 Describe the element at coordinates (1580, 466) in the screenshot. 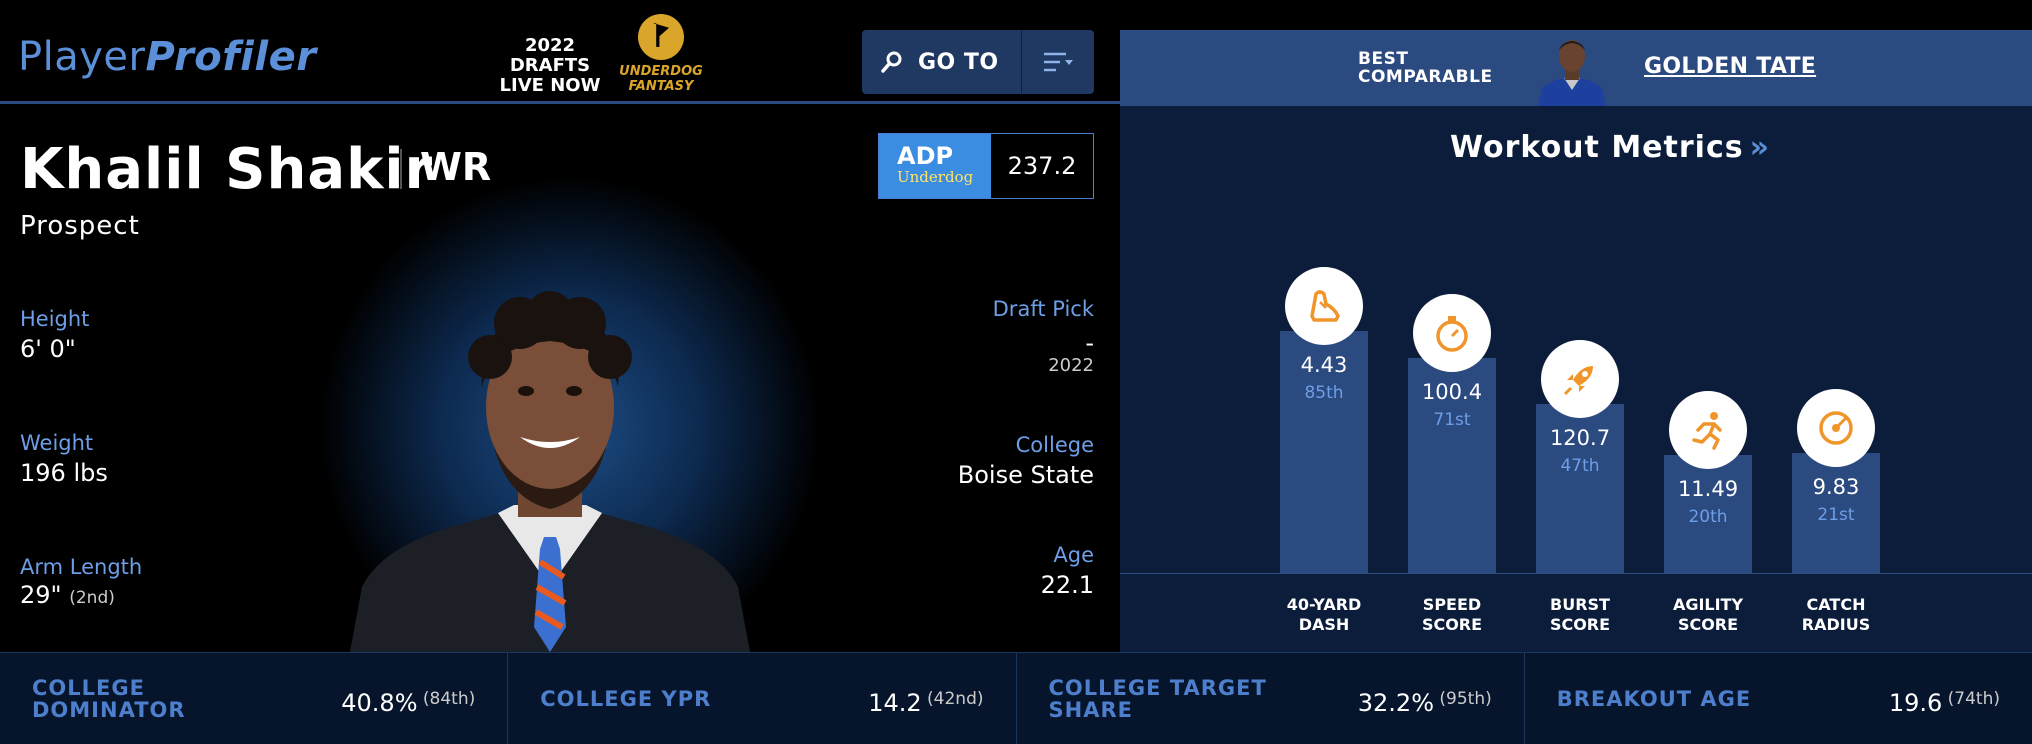

I see `metric-percentile: 47th` at that location.